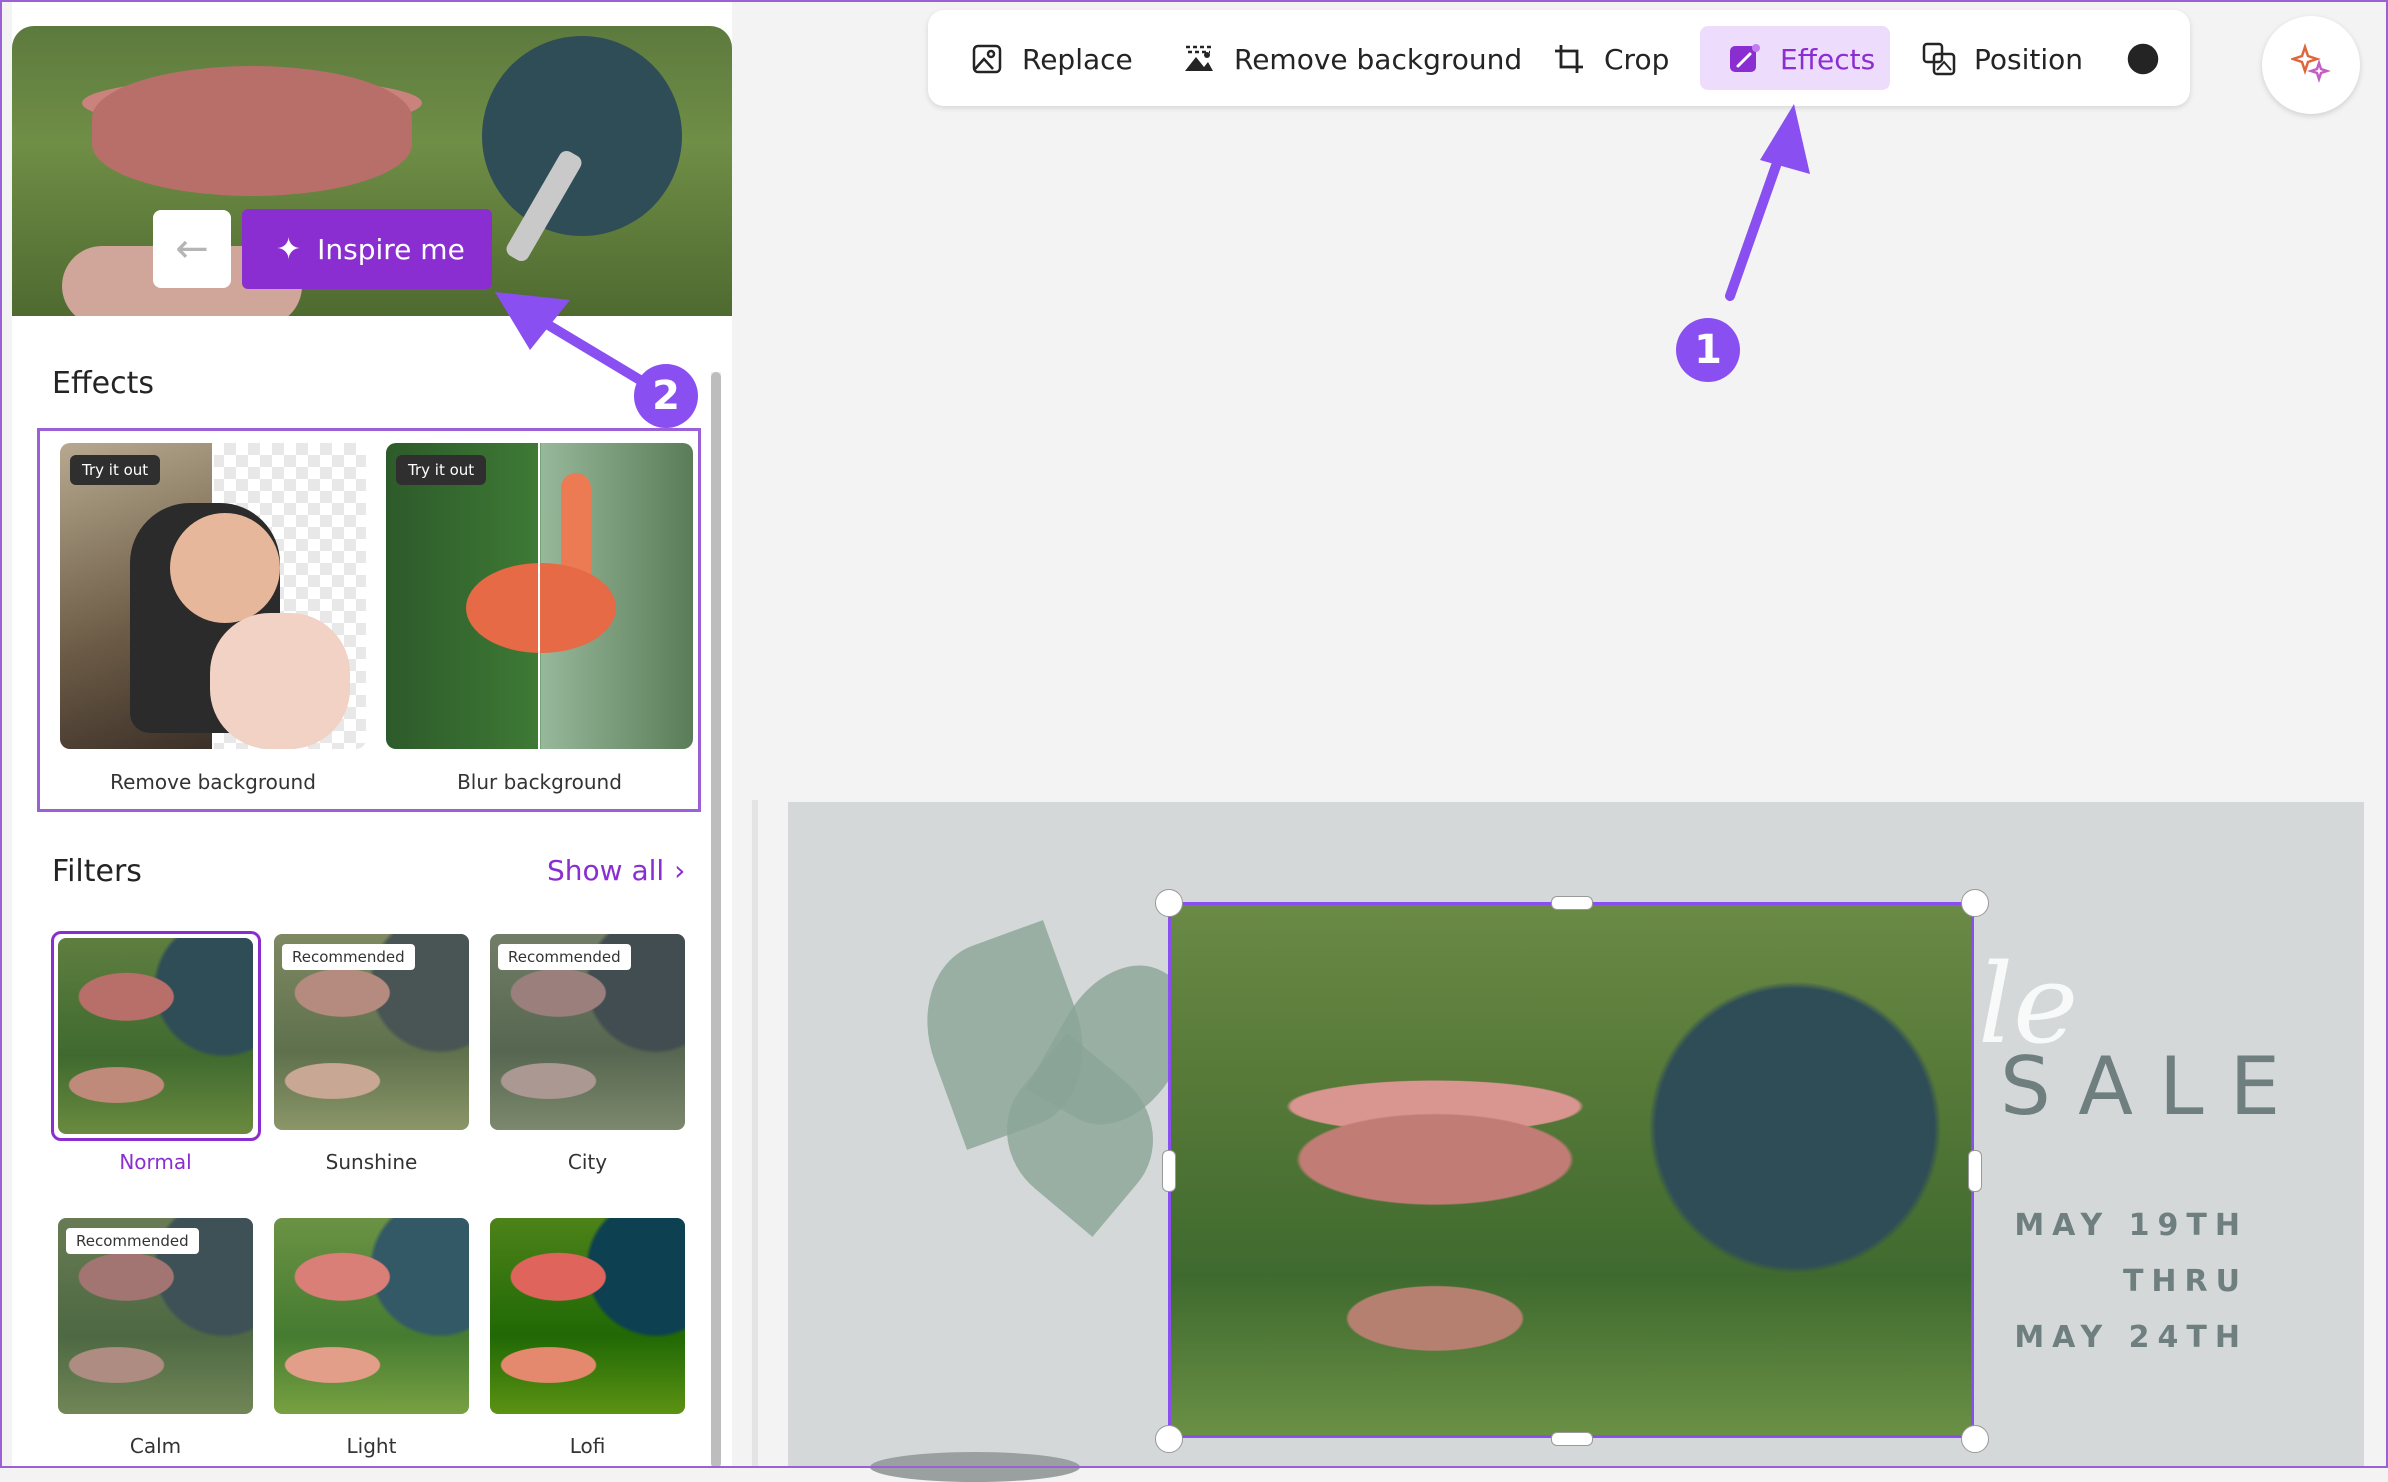  What do you see at coordinates (1572, 1439) in the screenshot?
I see `resize-handle-bottom` at bounding box center [1572, 1439].